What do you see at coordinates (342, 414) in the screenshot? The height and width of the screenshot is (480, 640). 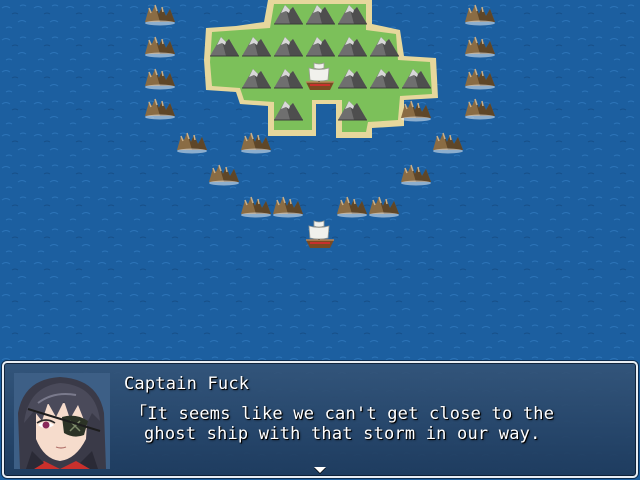 I see `message-line-1: 「It seems like we can't get close to the` at bounding box center [342, 414].